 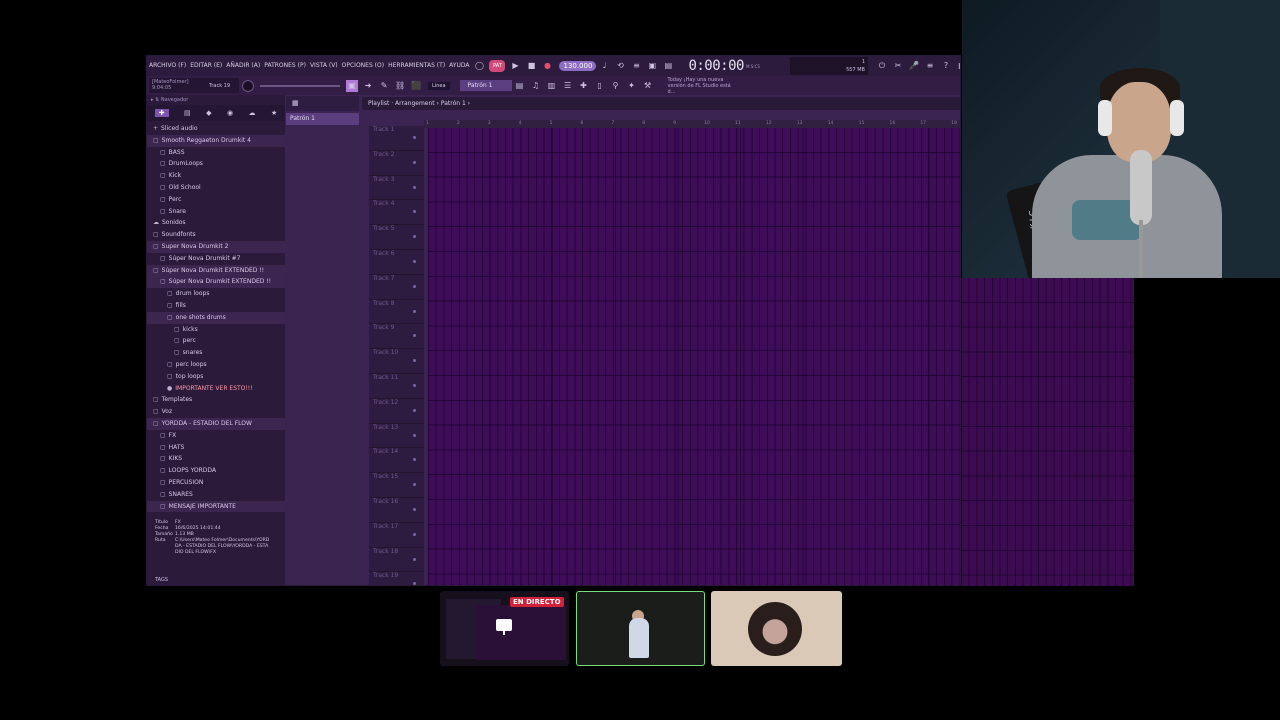 I want to click on browser-tree-item: ▢ Perc, so click(x=216, y=200).